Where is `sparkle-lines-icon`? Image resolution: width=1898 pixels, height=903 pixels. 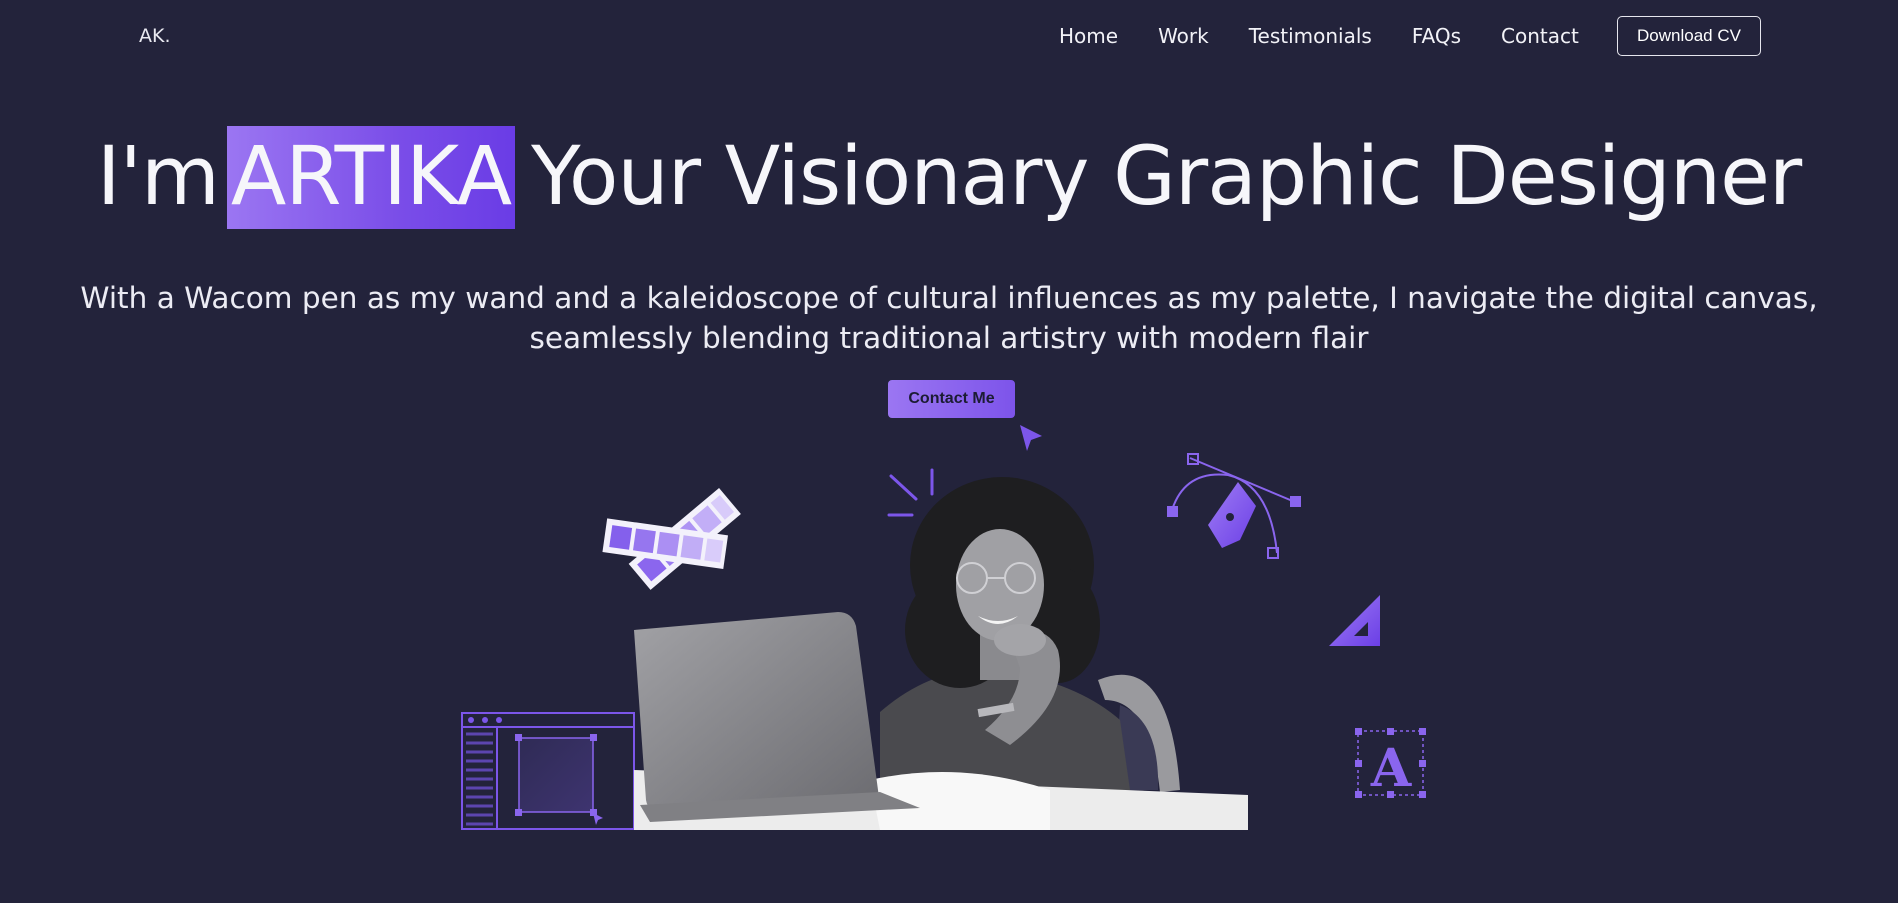
sparkle-lines-icon is located at coordinates (910, 492).